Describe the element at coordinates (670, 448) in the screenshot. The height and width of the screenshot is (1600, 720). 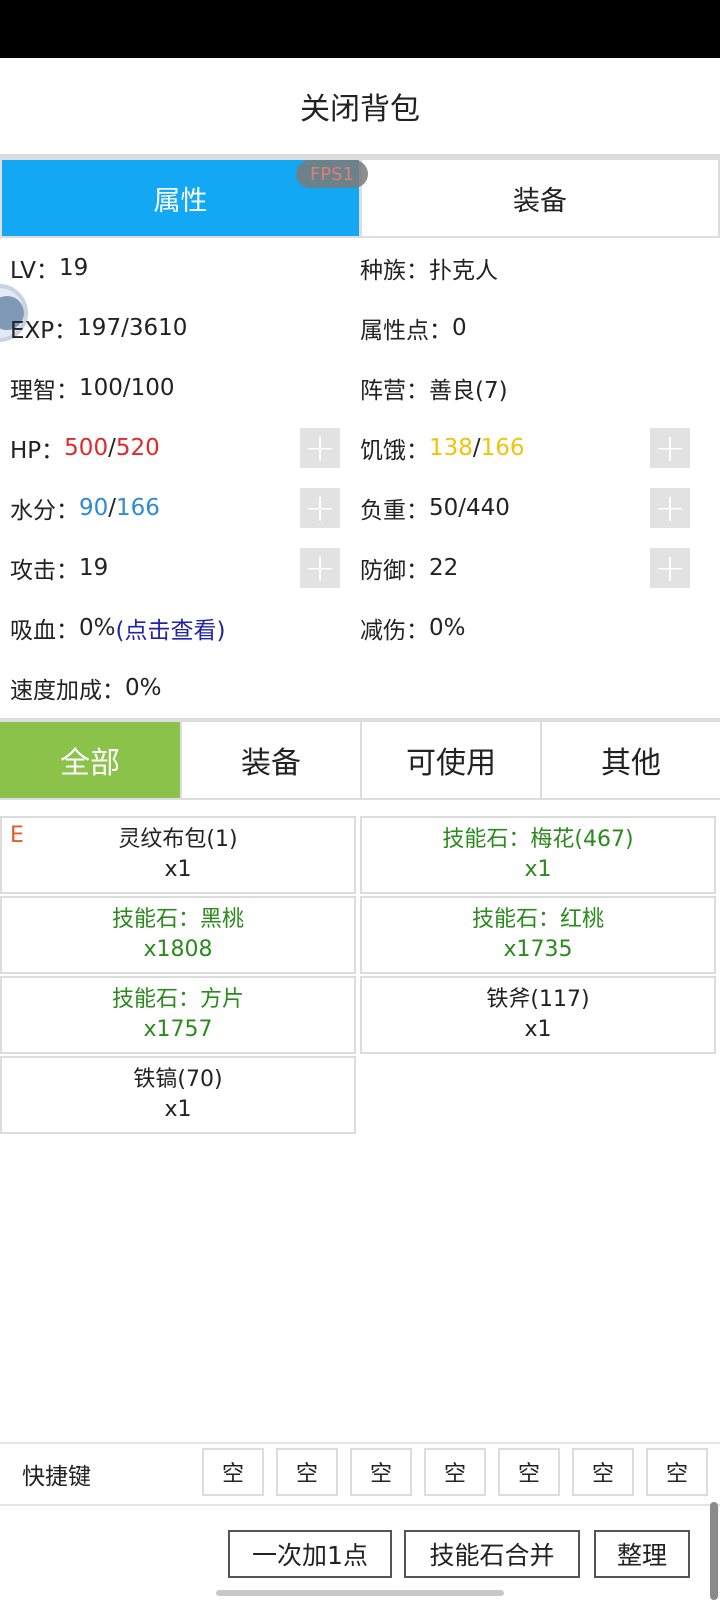
I see `hunger-plus-icon: +` at that location.